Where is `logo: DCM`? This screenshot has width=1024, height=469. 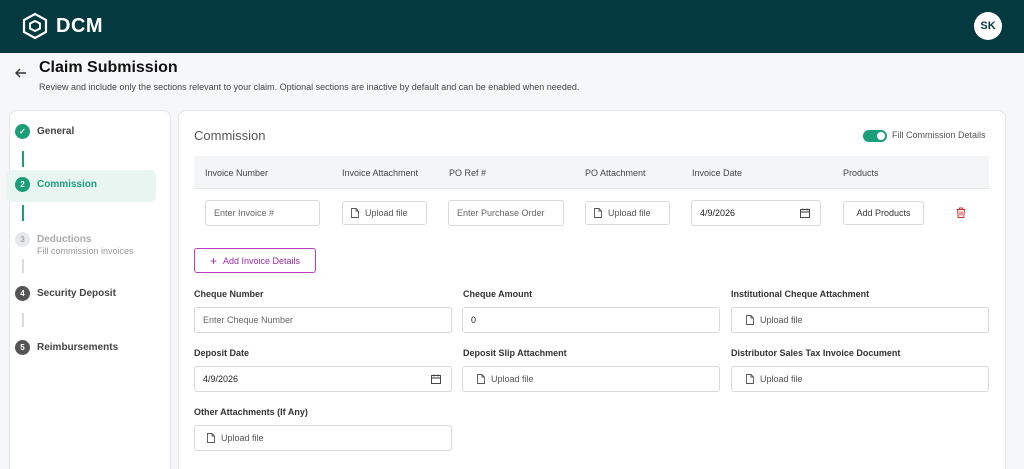 logo: DCM is located at coordinates (62, 26).